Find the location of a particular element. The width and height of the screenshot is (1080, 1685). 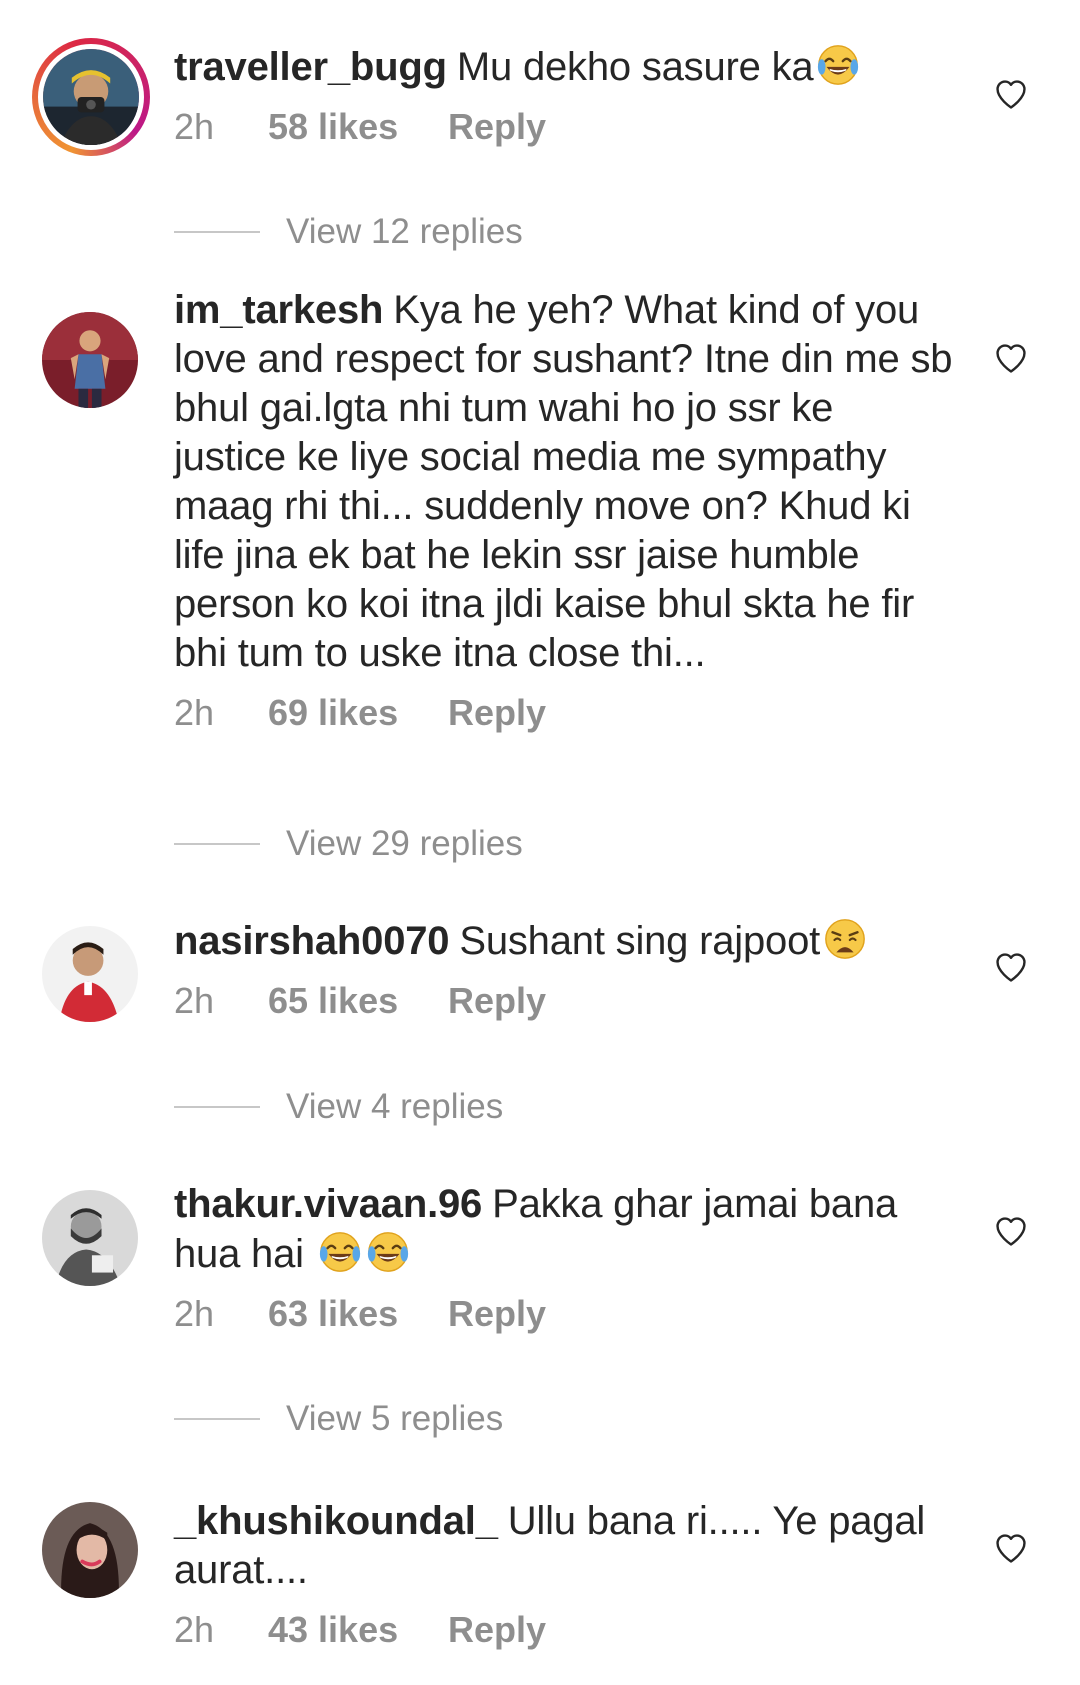

comment-username: traveller_bugg is located at coordinates (310, 67).